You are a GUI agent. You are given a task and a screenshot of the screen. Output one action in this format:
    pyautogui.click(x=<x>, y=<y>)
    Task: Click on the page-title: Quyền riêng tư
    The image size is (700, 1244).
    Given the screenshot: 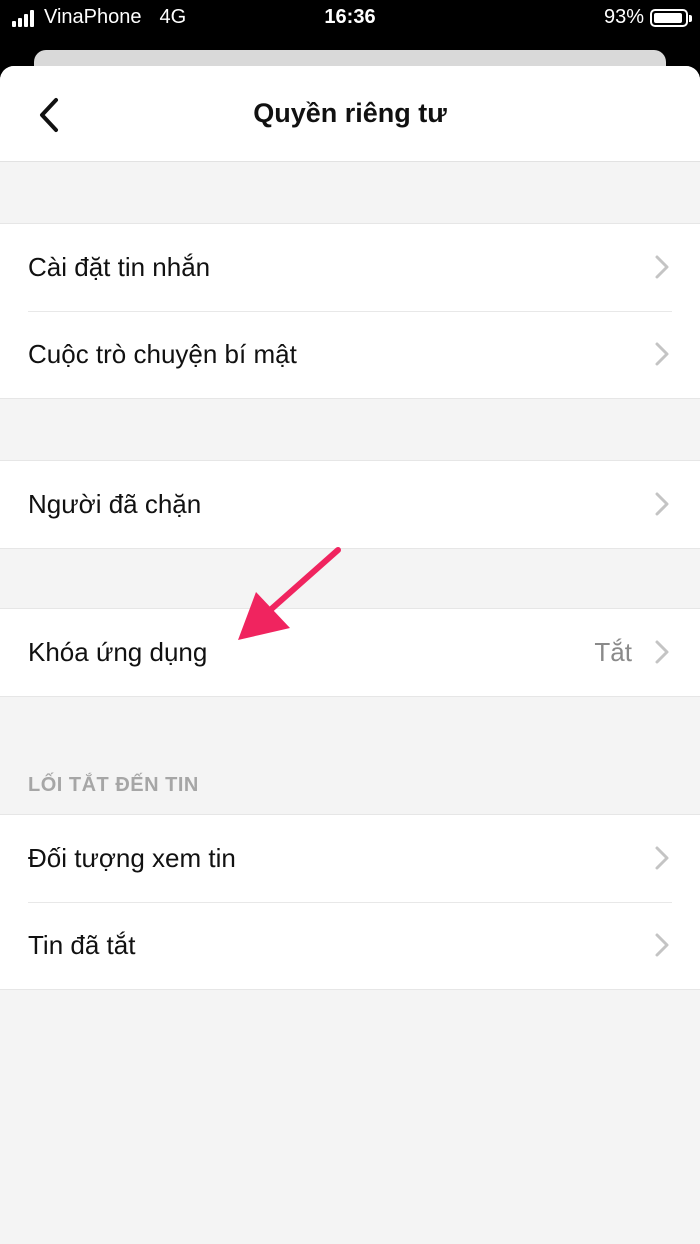 What is the action you would take?
    pyautogui.click(x=350, y=113)
    